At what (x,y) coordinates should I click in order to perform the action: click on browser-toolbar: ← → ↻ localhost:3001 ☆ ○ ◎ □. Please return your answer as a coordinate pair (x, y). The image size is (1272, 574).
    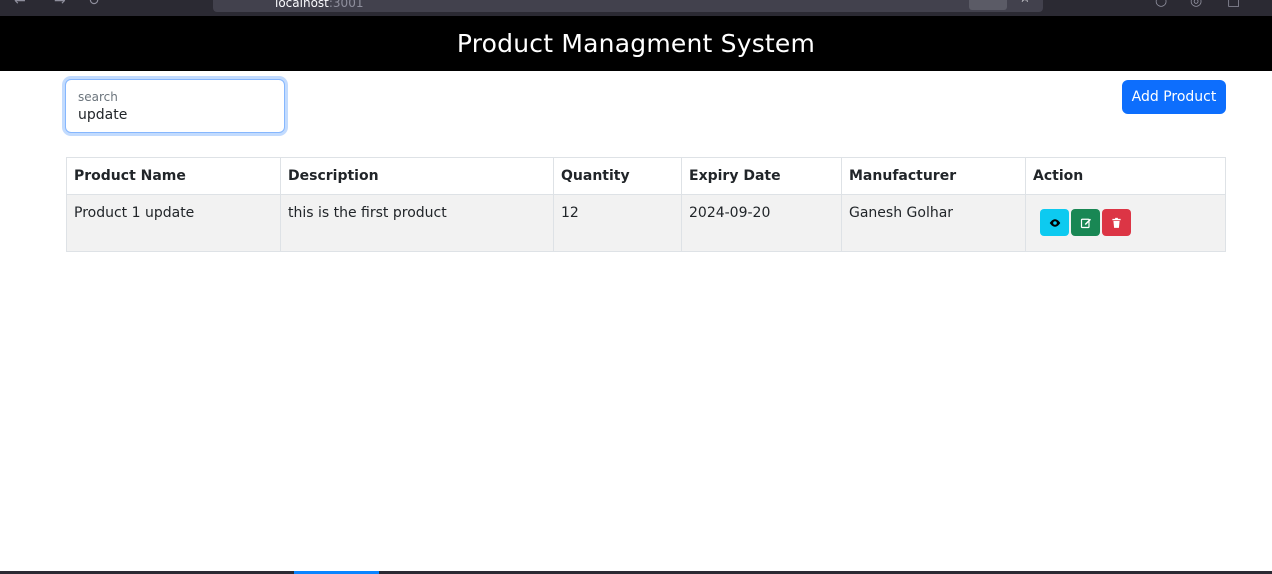
    Looking at the image, I should click on (636, 8).